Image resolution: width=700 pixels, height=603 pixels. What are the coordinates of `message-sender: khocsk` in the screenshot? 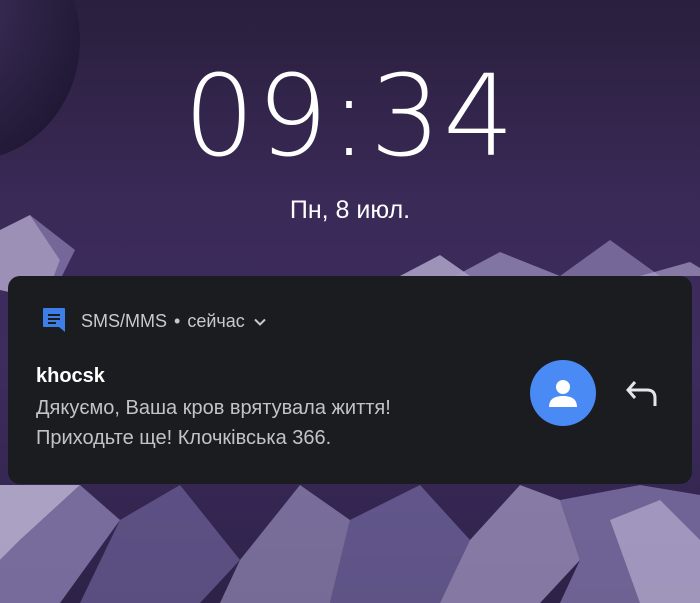 It's located at (70, 376).